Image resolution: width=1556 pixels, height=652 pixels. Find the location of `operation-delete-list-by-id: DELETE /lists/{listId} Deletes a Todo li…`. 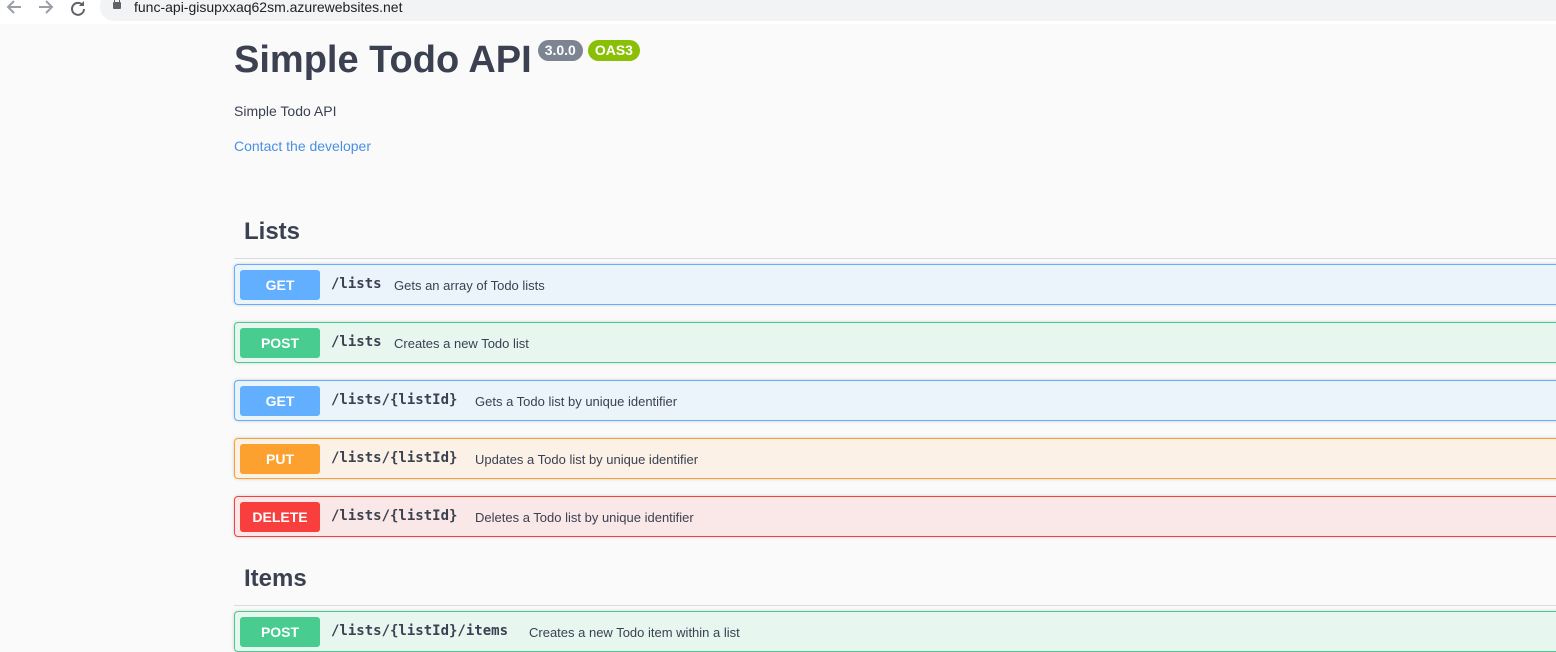

operation-delete-list-by-id: DELETE /lists/{listId} Deletes a Todo li… is located at coordinates (895, 516).